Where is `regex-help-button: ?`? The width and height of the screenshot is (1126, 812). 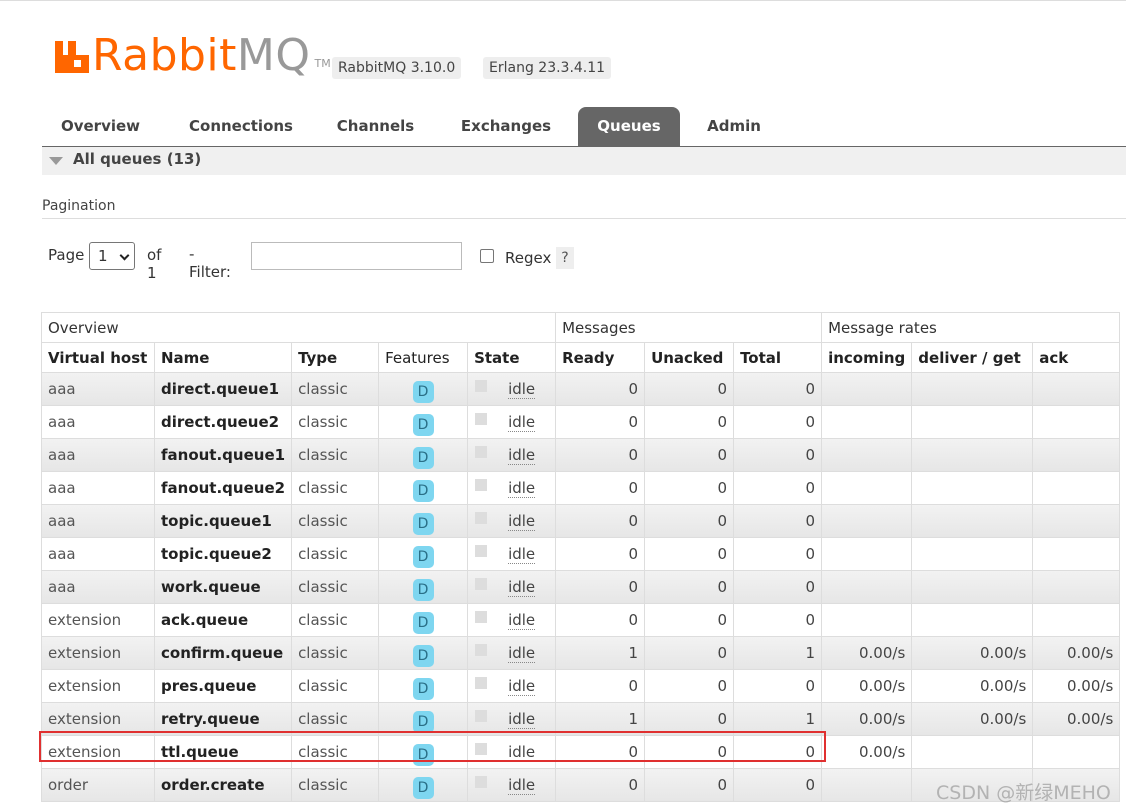 regex-help-button: ? is located at coordinates (565, 258).